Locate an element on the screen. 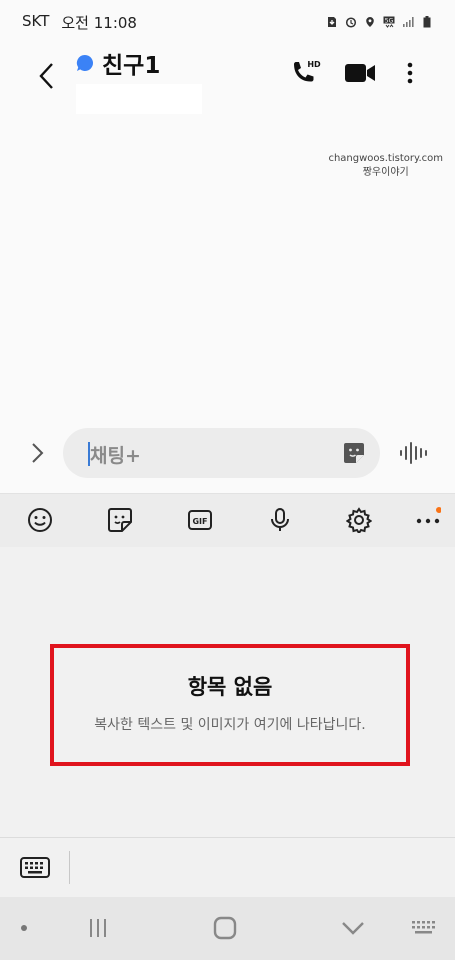 Image resolution: width=455 pixels, height=960 pixels. phone-hd-icon: HD is located at coordinates (307, 71).